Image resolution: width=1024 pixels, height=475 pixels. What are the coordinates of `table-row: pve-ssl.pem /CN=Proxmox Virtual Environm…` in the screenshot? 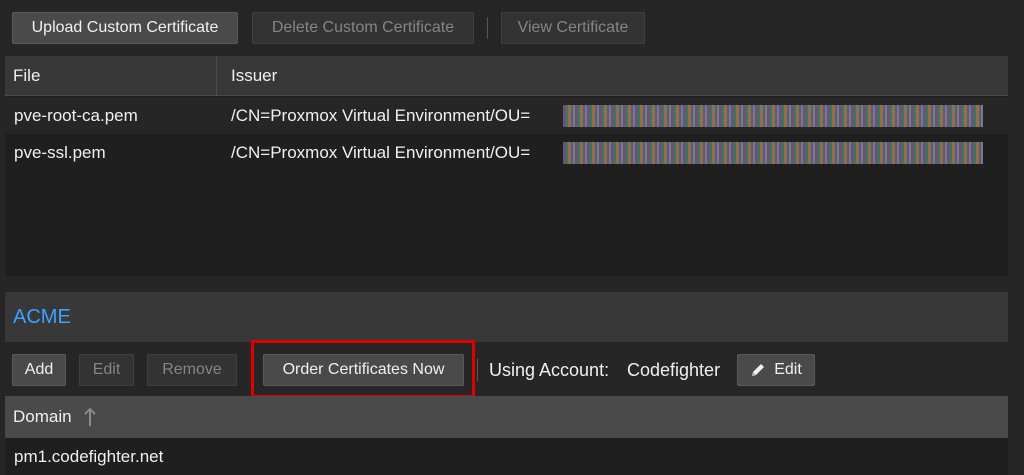 It's located at (506, 152).